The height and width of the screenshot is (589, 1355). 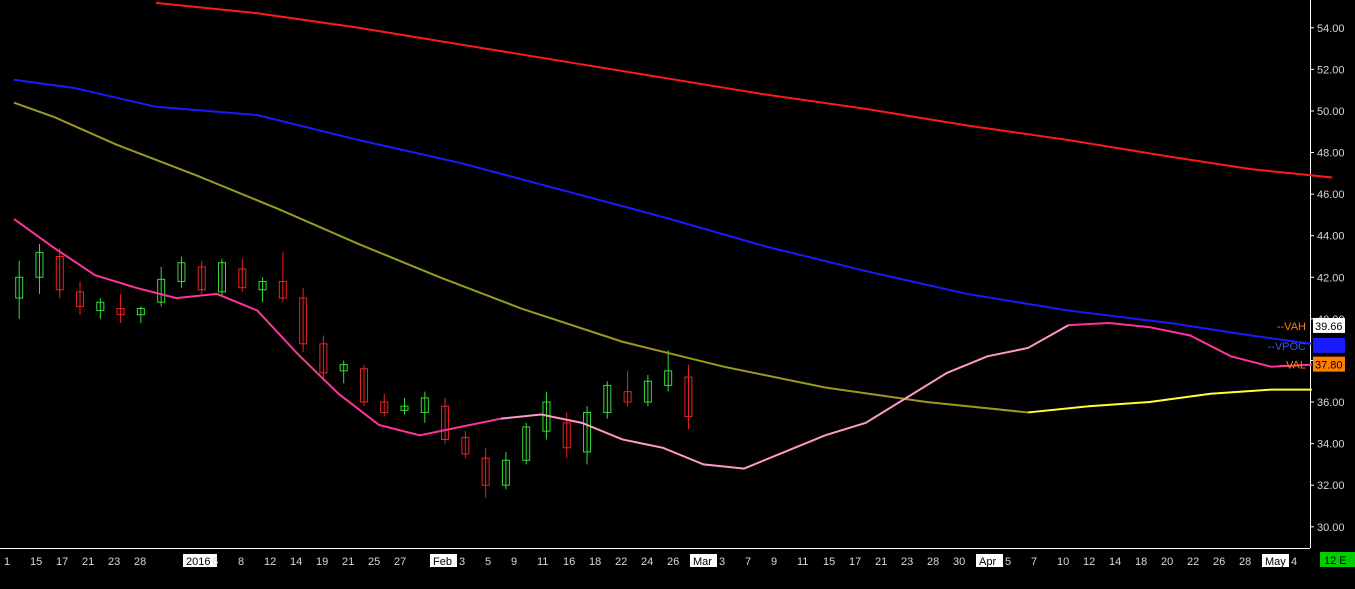 What do you see at coordinates (1329, 327) in the screenshot?
I see `level-tag-text-vah: 39.66` at bounding box center [1329, 327].